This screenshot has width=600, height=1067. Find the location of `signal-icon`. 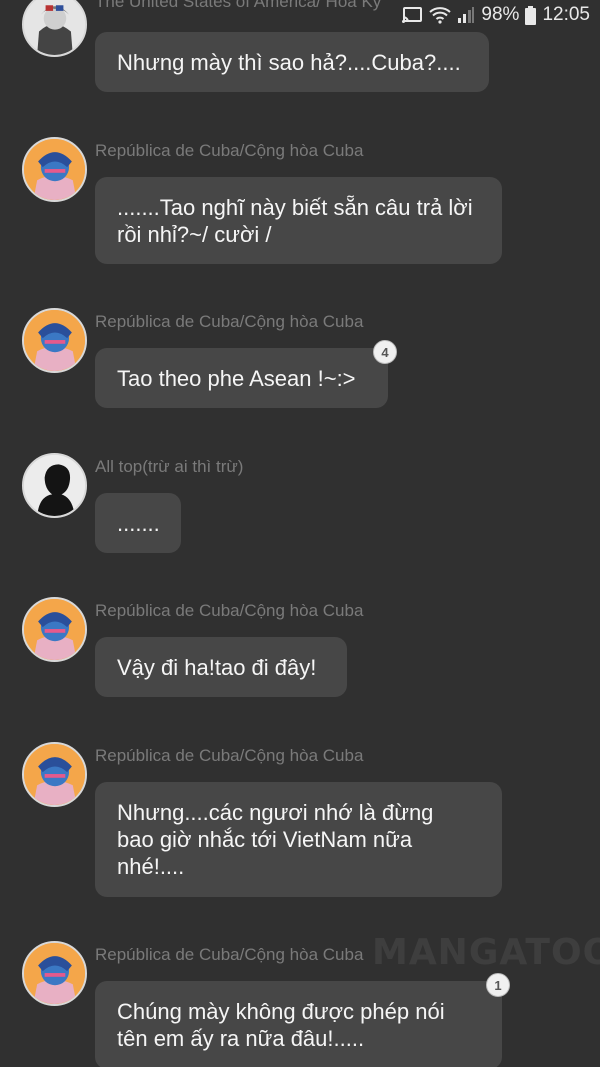

signal-icon is located at coordinates (466, 15).